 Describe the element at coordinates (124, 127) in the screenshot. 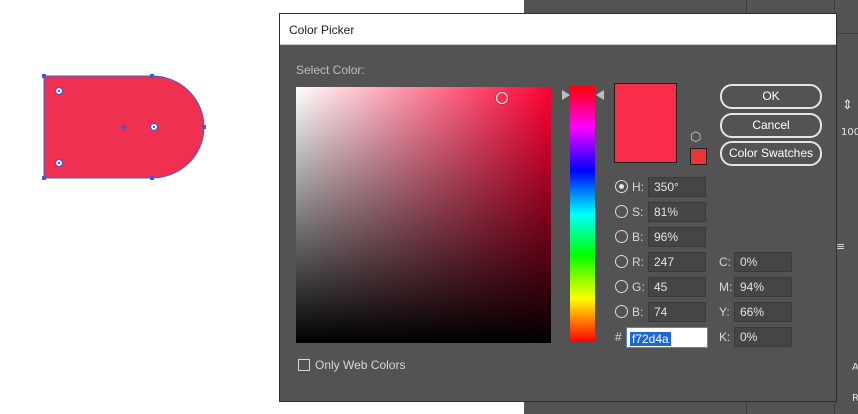

I see `center-point` at that location.